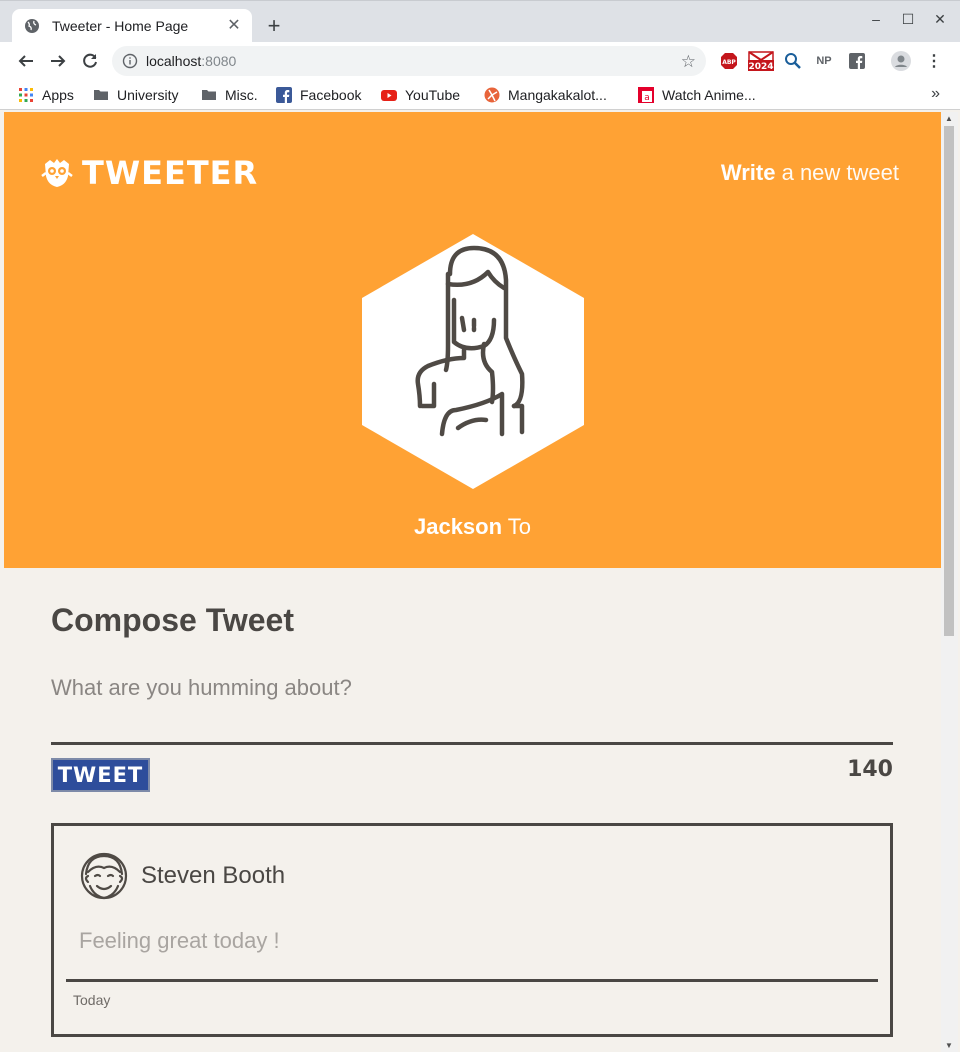  What do you see at coordinates (473, 361) in the screenshot?
I see `profile-avatar` at bounding box center [473, 361].